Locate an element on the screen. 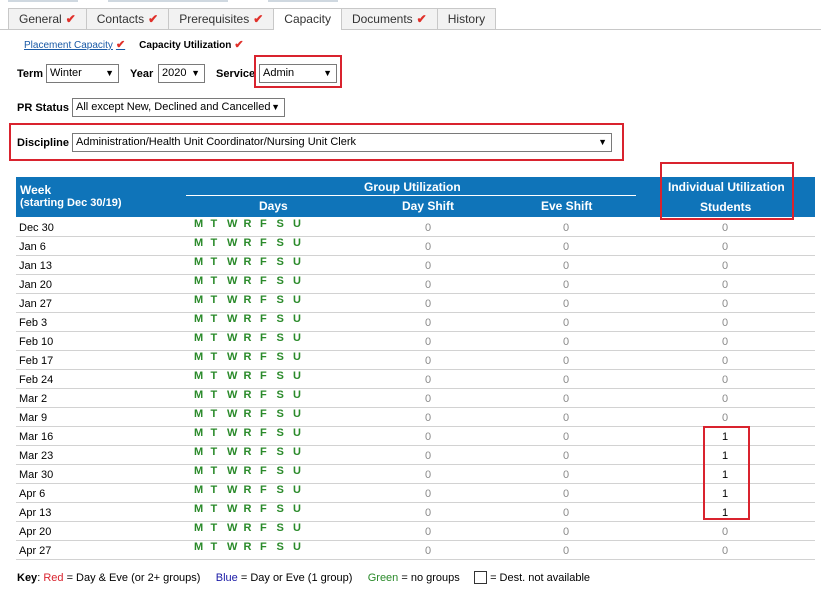 Image resolution: width=821 pixels, height=594 pixels. tab-contacts: Contacts ✔ is located at coordinates (127, 18).